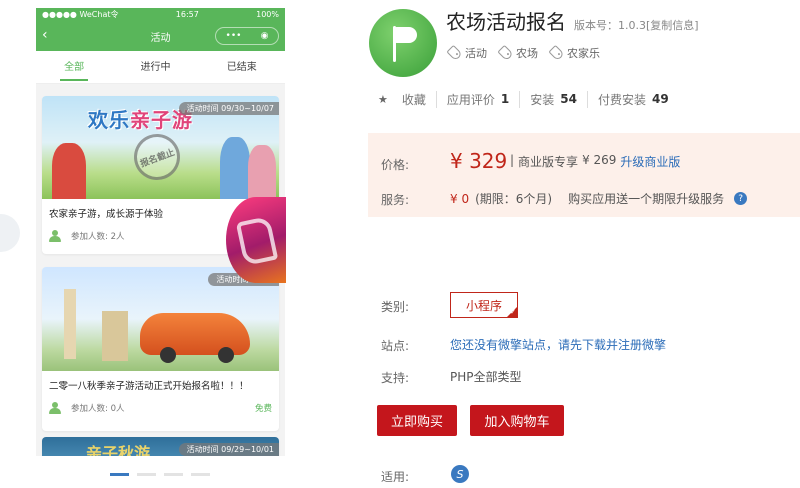 The height and width of the screenshot is (488, 800). What do you see at coordinates (517, 420) in the screenshot?
I see `add-to-cart-button: 加入购物车` at bounding box center [517, 420].